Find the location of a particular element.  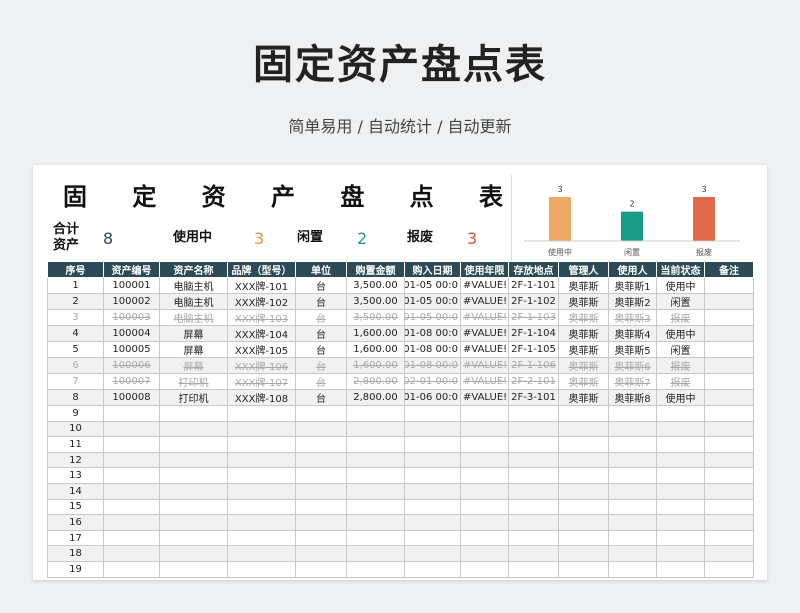

table-cell: 报废 is located at coordinates (680, 381).